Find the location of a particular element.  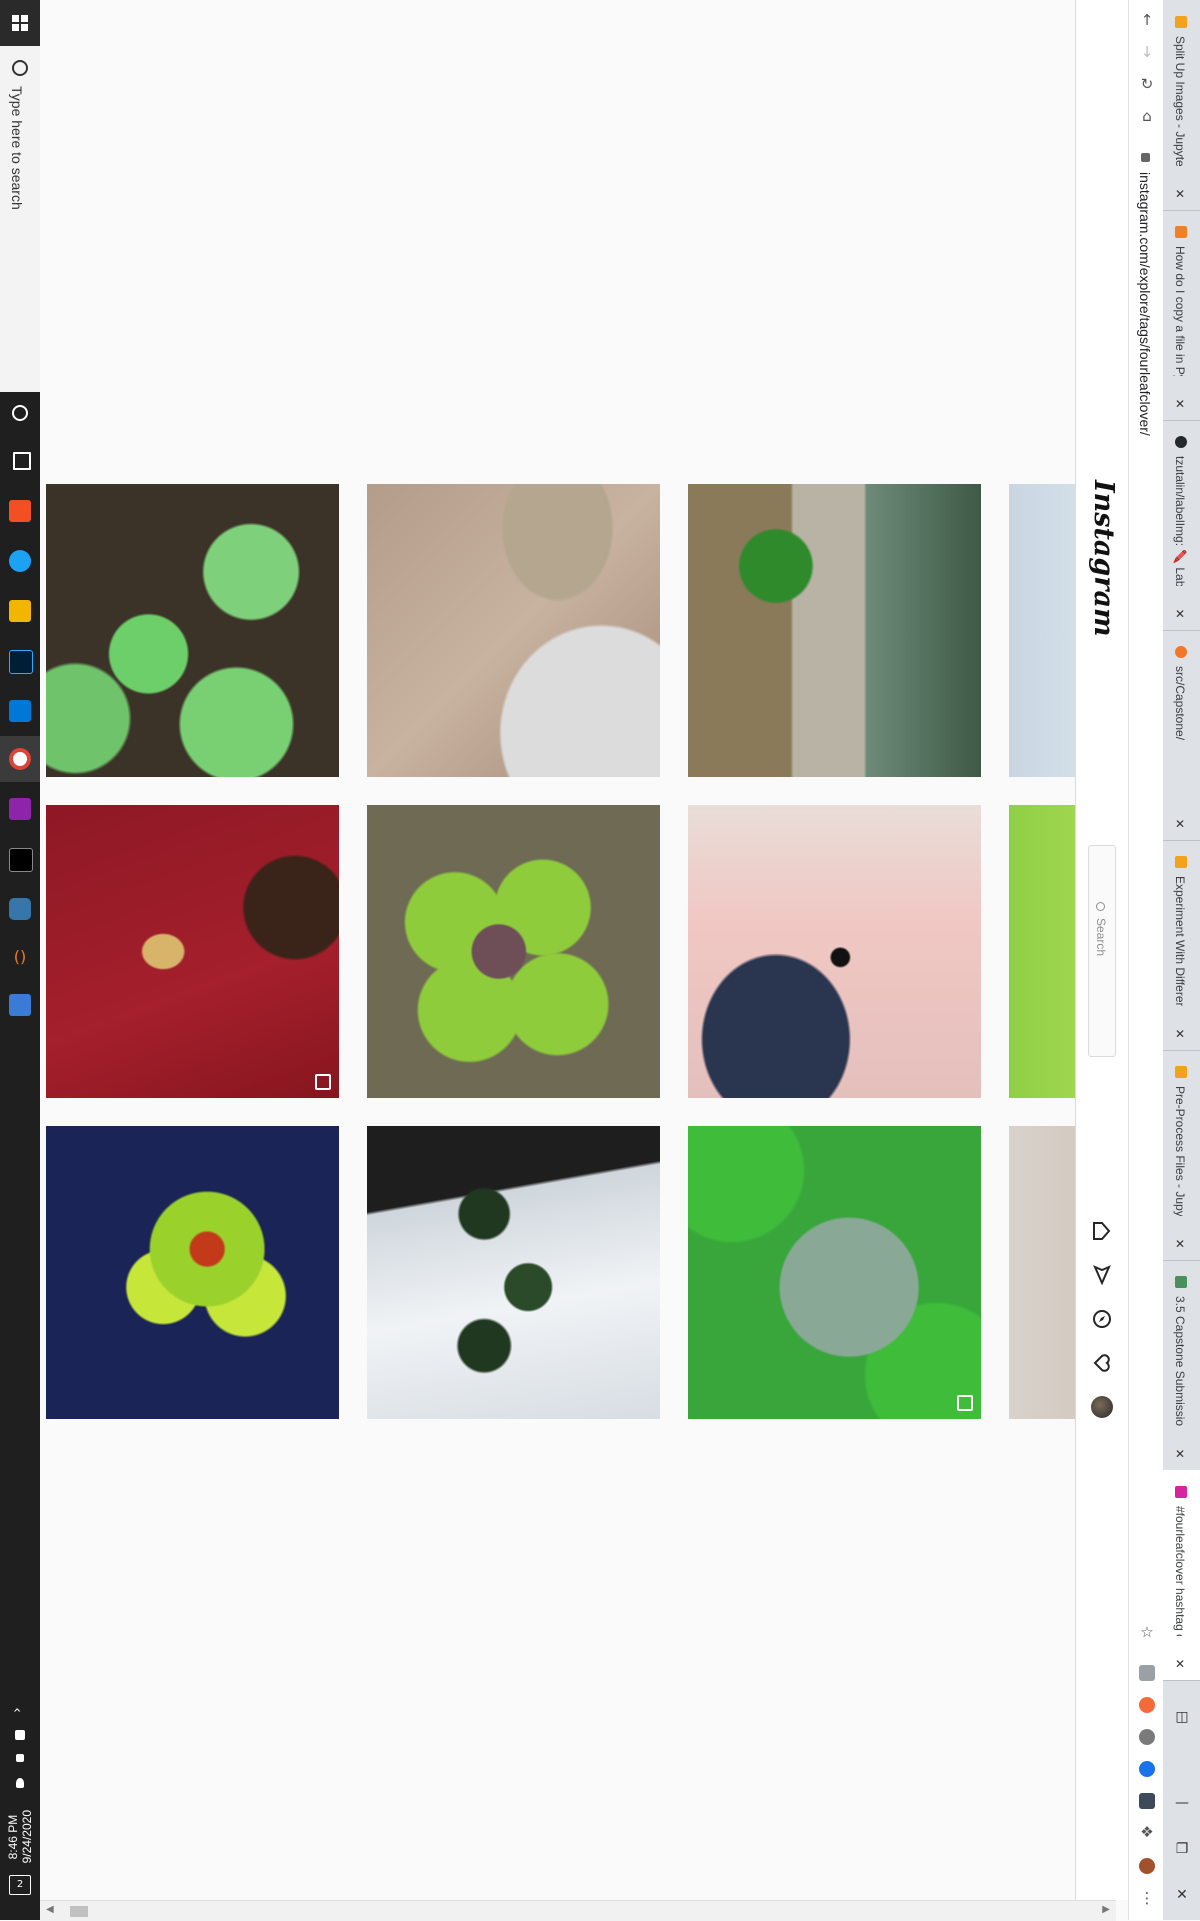

github-favicon-icon is located at coordinates (1181, 442).